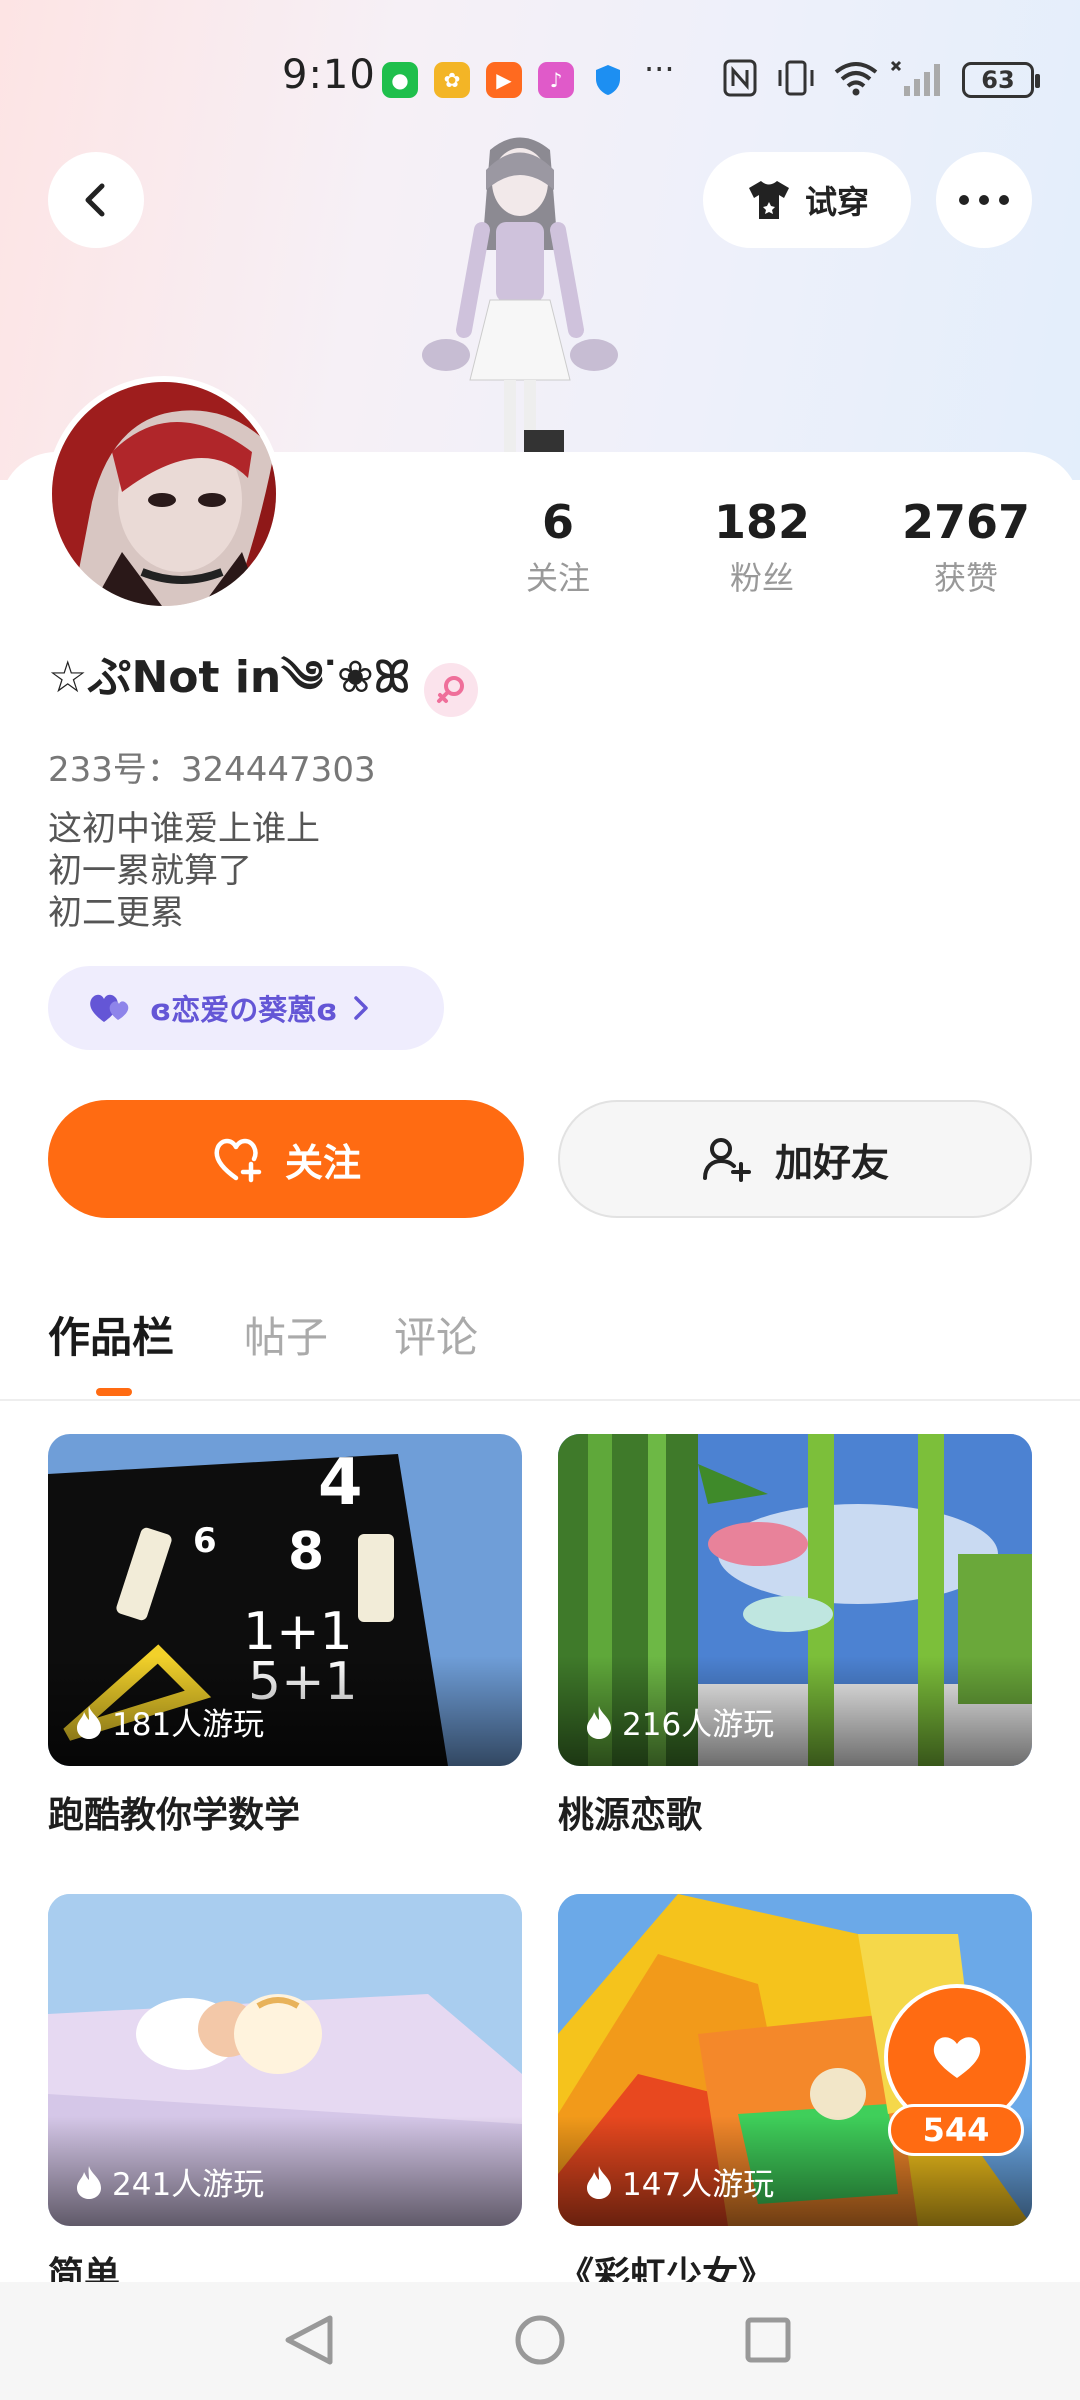 The image size is (1080, 2400). What do you see at coordinates (956, 2130) in the screenshot?
I see `like-count: 544` at bounding box center [956, 2130].